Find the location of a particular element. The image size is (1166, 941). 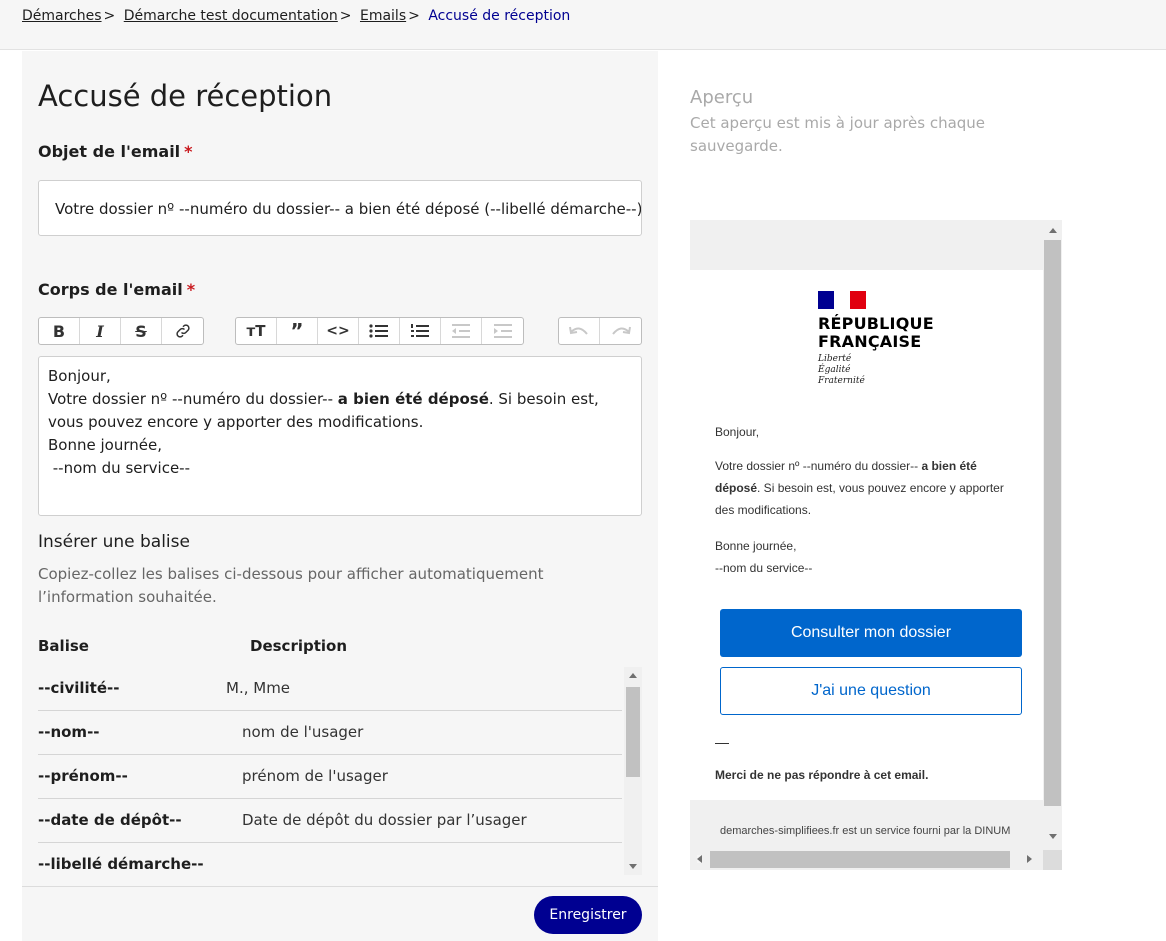

body-line: --nom du service-- is located at coordinates (119, 468).